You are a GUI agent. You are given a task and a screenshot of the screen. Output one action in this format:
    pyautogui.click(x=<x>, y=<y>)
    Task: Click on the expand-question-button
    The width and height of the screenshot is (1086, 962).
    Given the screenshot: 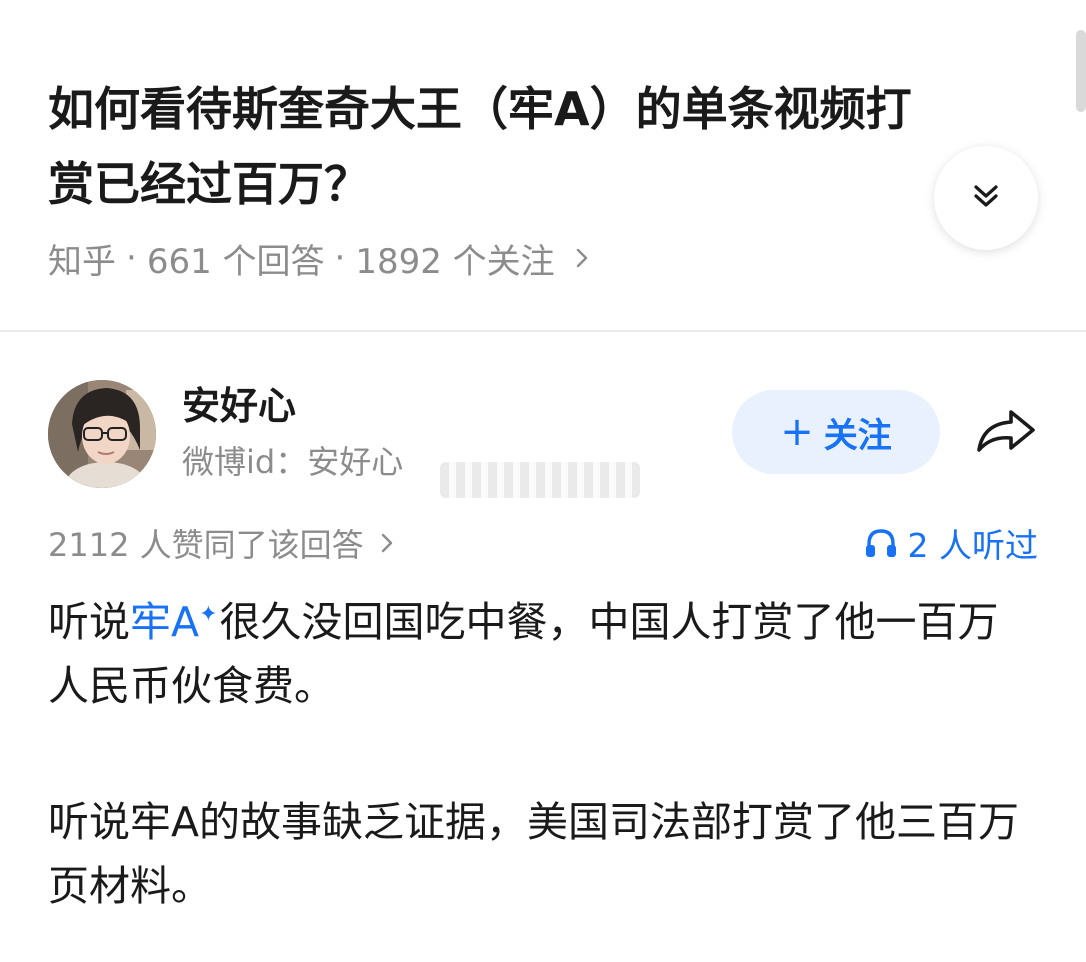 What is the action you would take?
    pyautogui.click(x=986, y=198)
    